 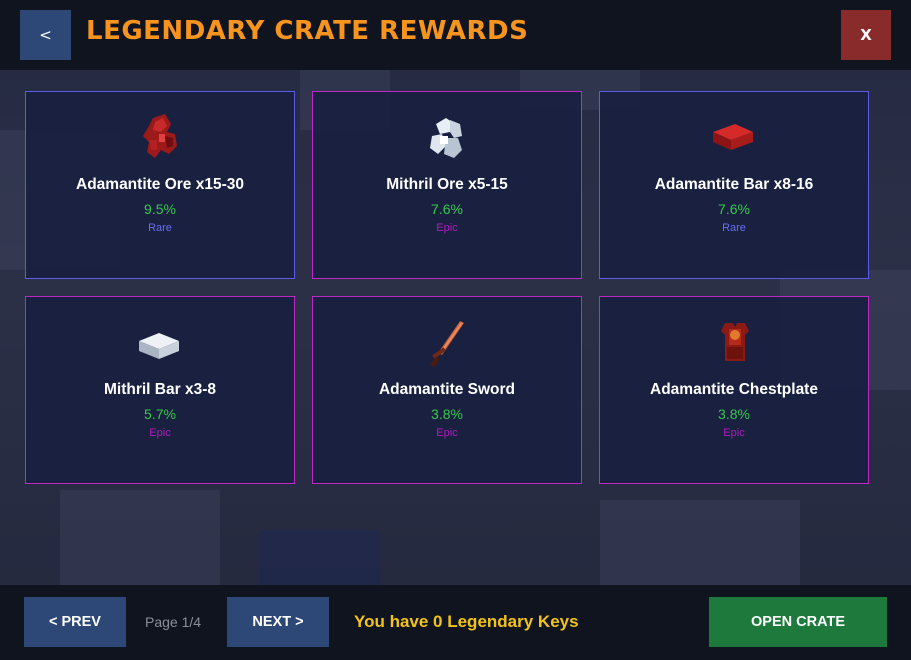 I want to click on adamantite-sword-icon, so click(x=447, y=344).